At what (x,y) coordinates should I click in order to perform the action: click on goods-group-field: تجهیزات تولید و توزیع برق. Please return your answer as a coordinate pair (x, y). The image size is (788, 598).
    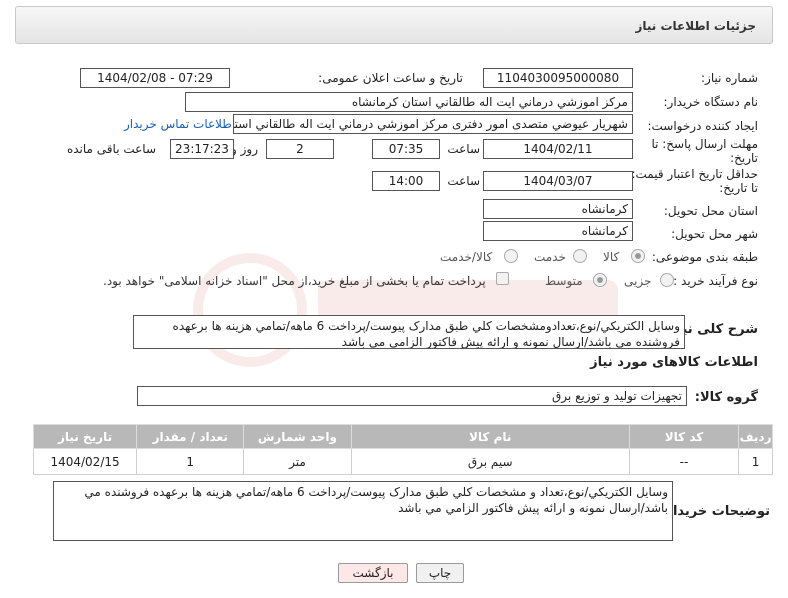
    Looking at the image, I should click on (412, 396).